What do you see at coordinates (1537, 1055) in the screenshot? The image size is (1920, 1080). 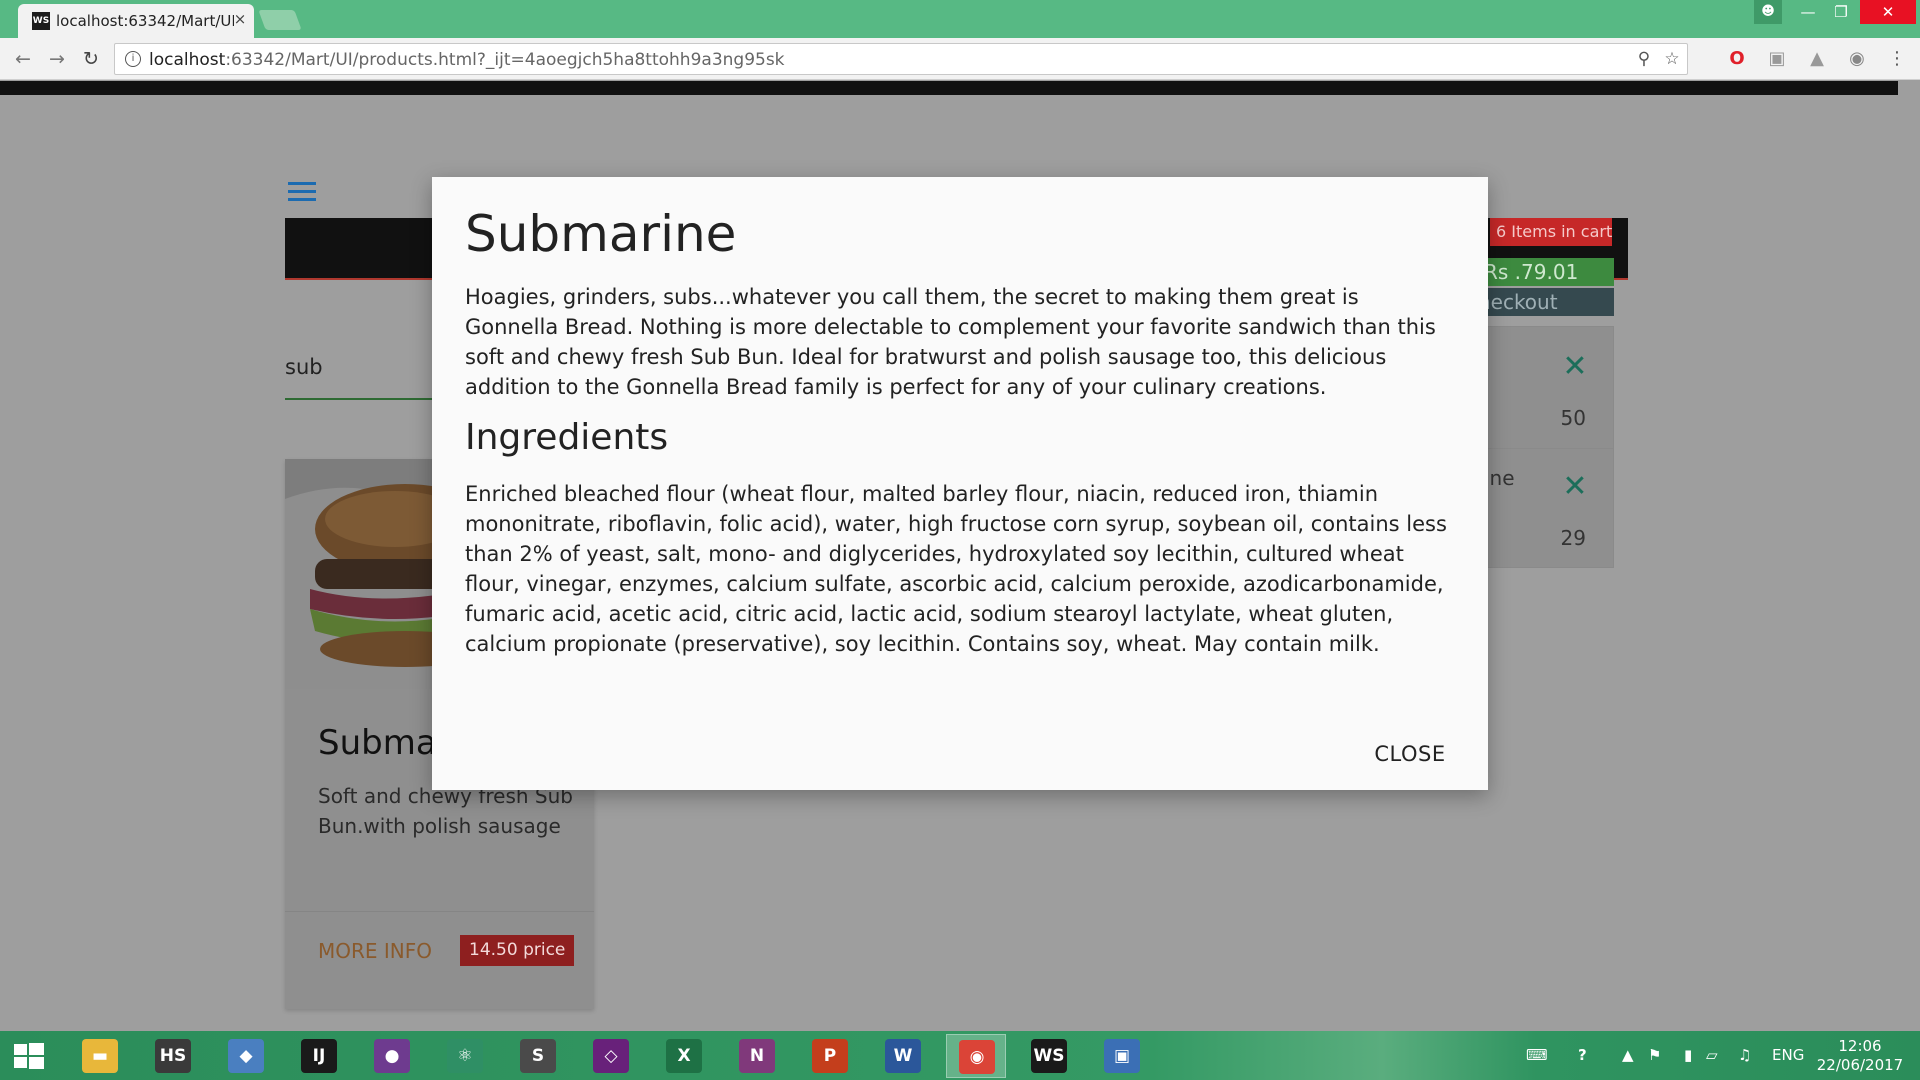 I see `keyboard-icon: ⌨` at bounding box center [1537, 1055].